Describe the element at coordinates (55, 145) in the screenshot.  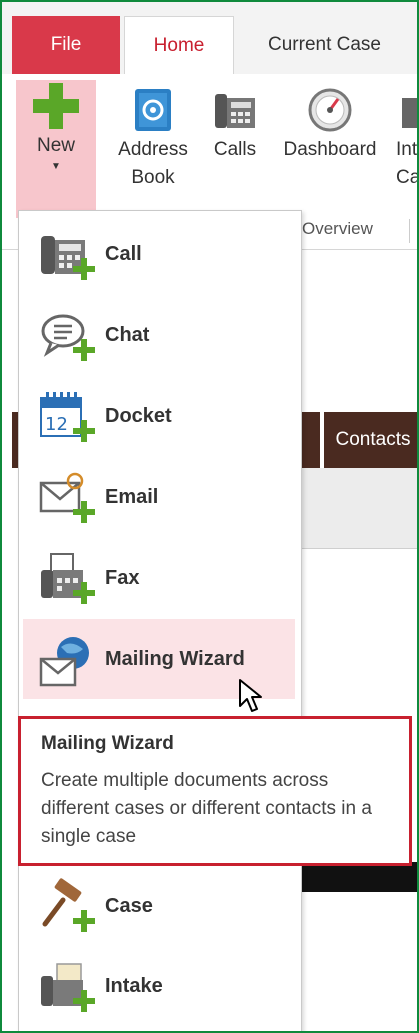
I see `new-button-label: New` at that location.